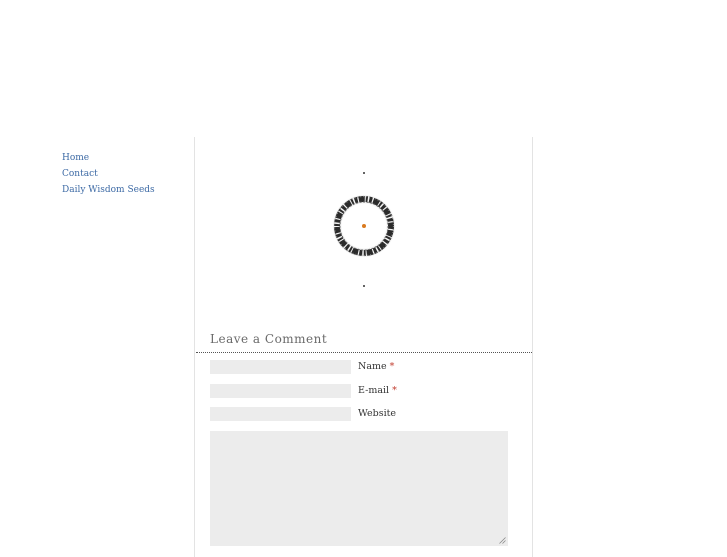 The image size is (727, 557). I want to click on sidebar-nav: Home Contact Daily Wisdom Seeds, so click(108, 174).